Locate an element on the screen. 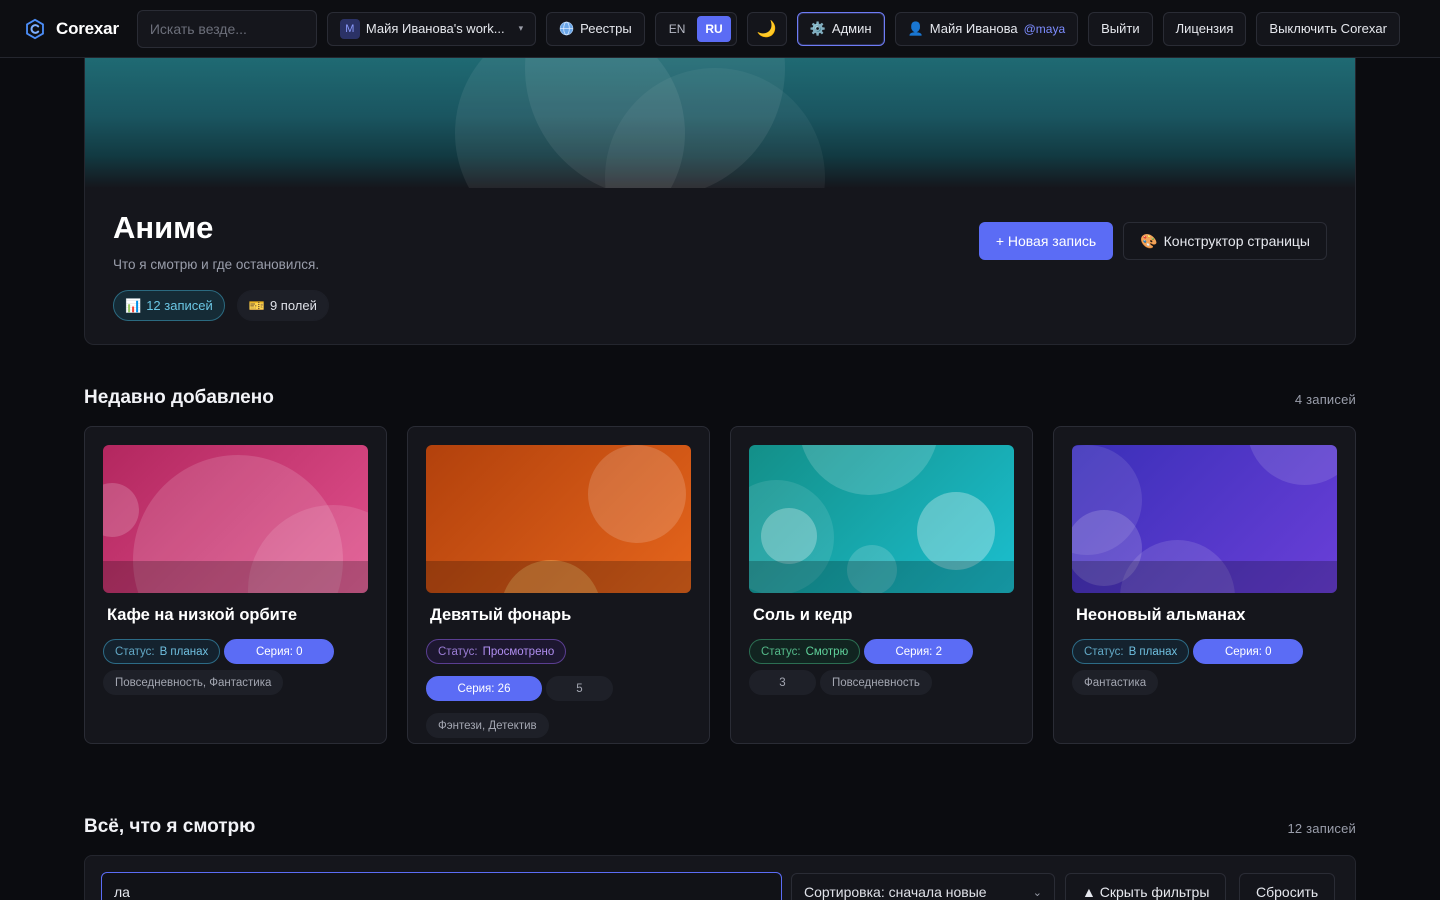 The height and width of the screenshot is (900, 1440). disable-corexar-button: Выключить Corexar is located at coordinates (1328, 28).